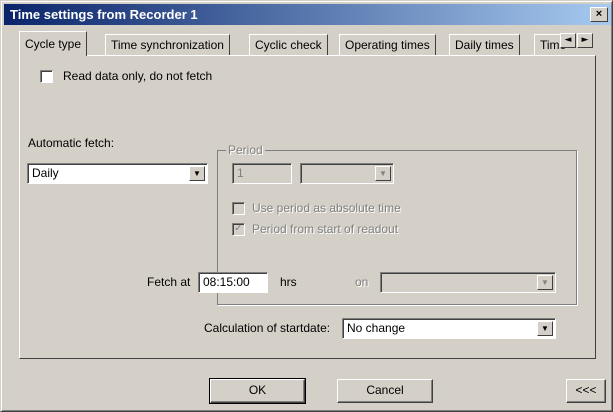 Image resolution: width=613 pixels, height=412 pixels. I want to click on fetch-at-input: 08:15:00, so click(233, 282).